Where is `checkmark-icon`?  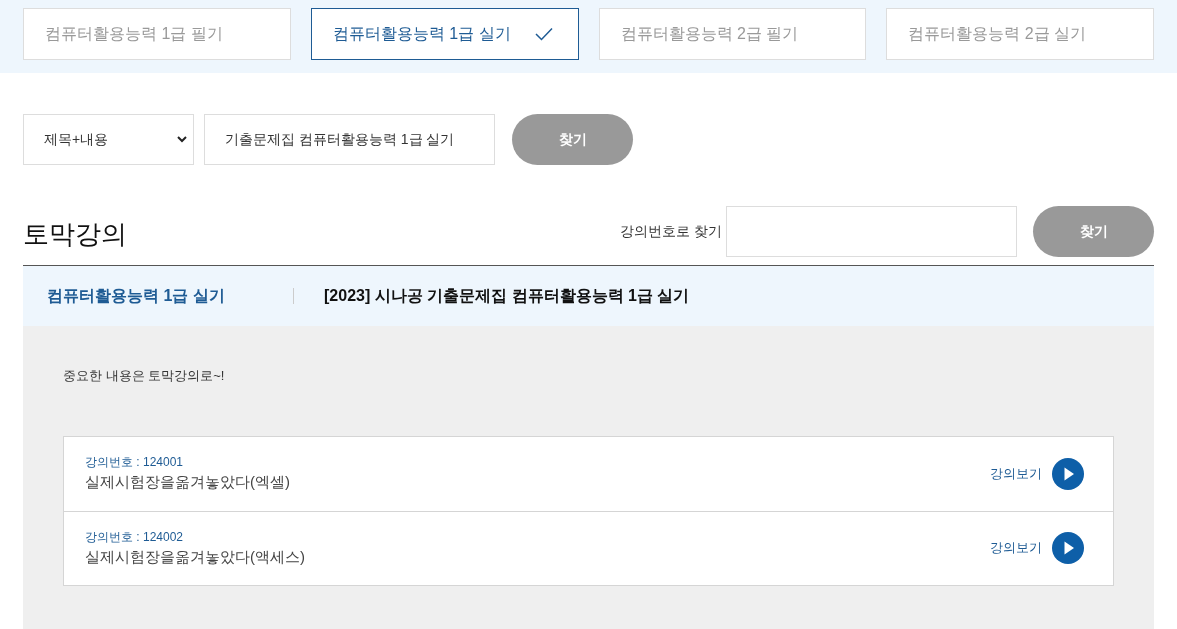 checkmark-icon is located at coordinates (543, 34).